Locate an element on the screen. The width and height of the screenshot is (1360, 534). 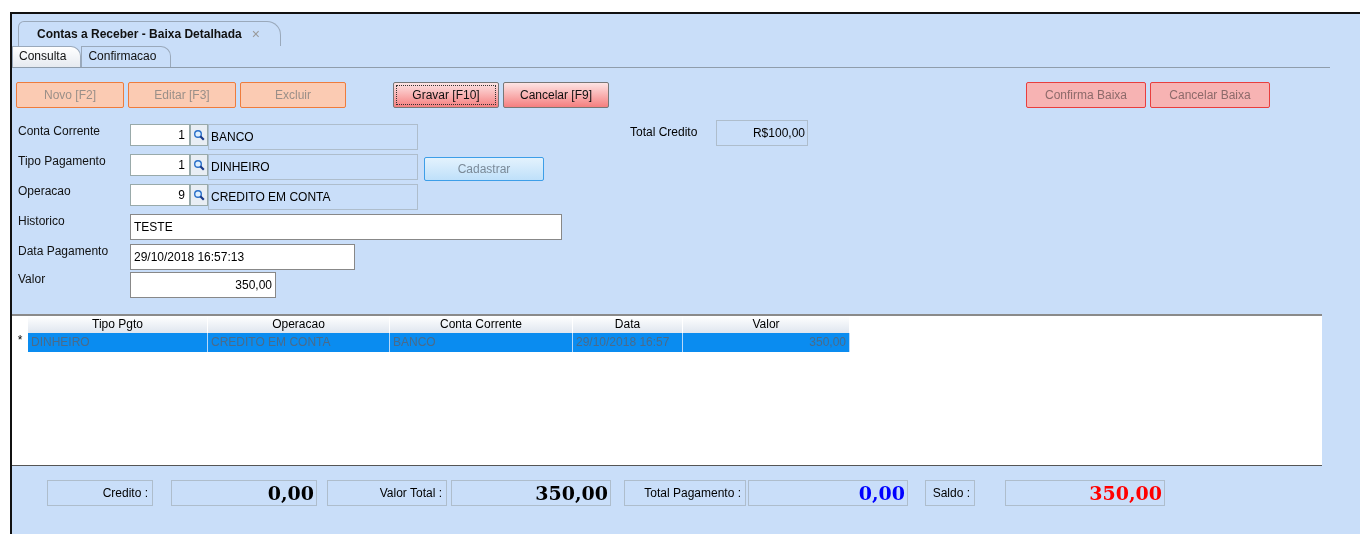
table-cell: 29/10/2018 16:57 is located at coordinates (628, 342).